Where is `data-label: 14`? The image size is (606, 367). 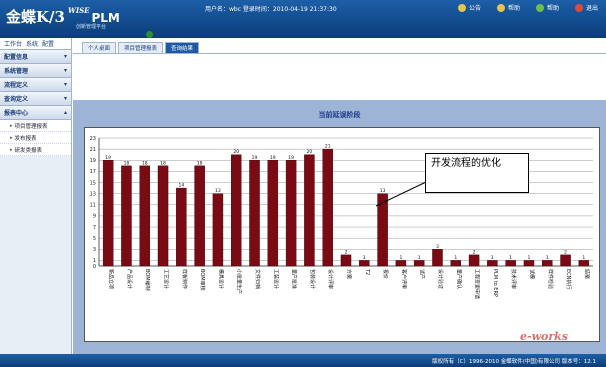
data-label: 14 is located at coordinates (181, 186).